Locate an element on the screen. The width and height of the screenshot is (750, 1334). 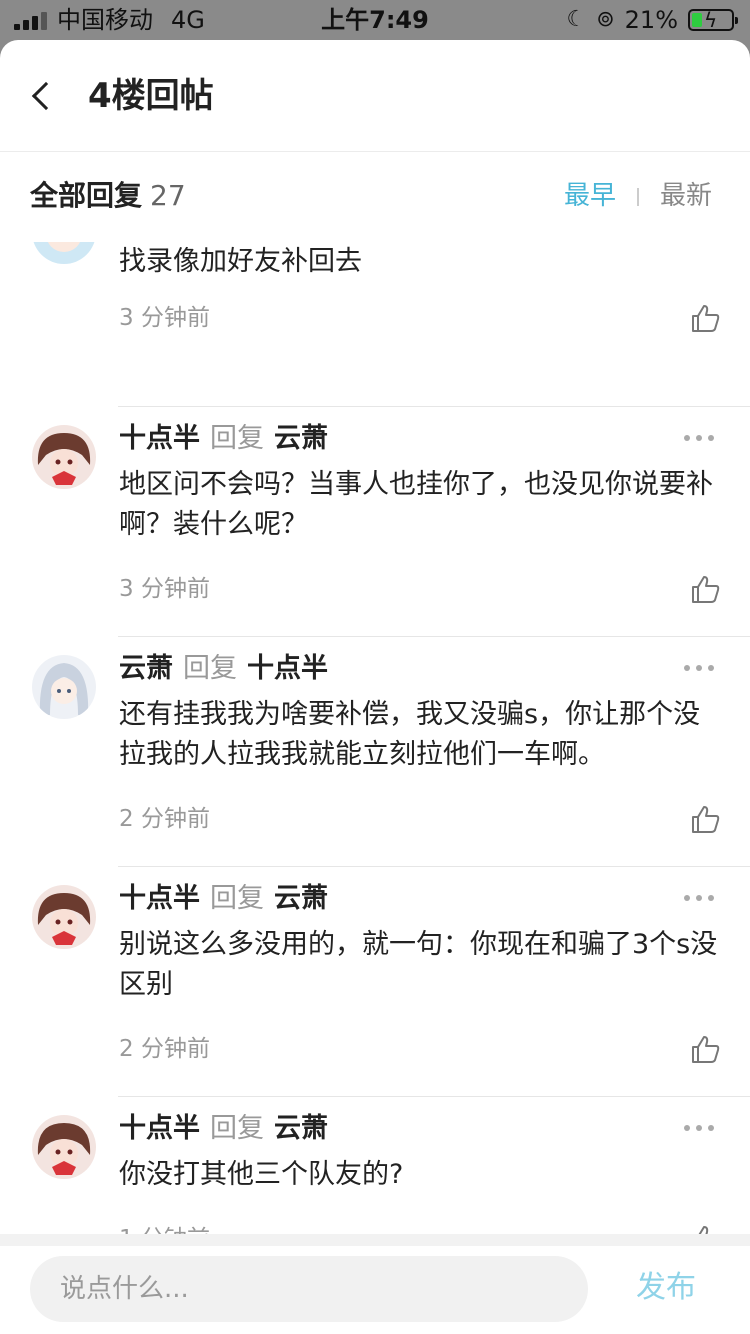
comment-header: 云萧 回复 十点半 is located at coordinates (223, 669).